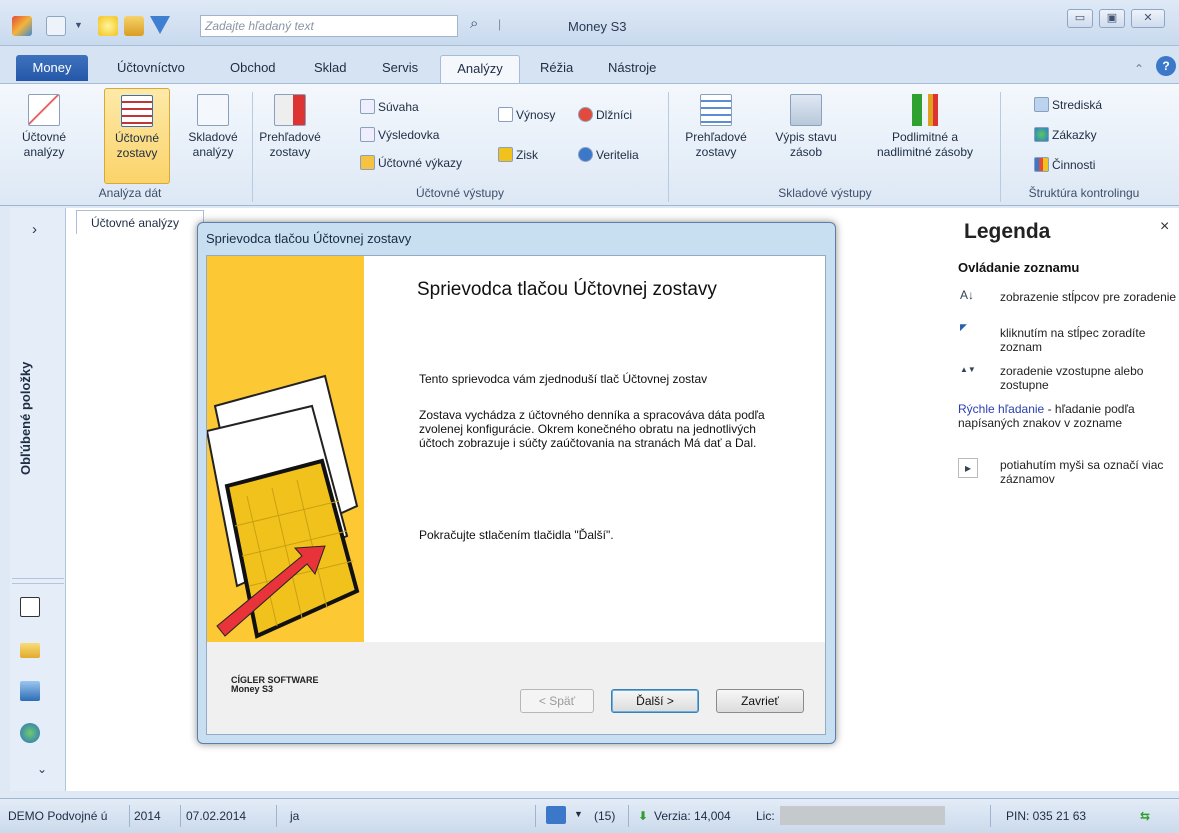 Image resolution: width=1179 pixels, height=833 pixels. Describe the element at coordinates (578, 814) in the screenshot. I see `rss-dropdown-icon: ▼` at that location.